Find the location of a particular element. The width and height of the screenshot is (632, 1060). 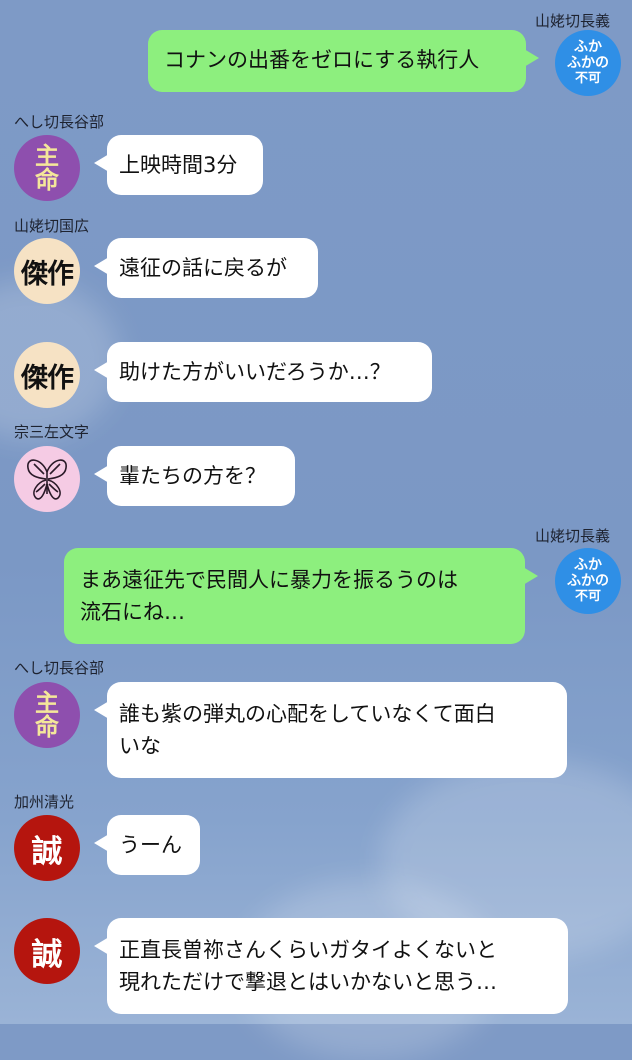

message-bubble: 誰も紫の弾丸の心配をしていなくて面白 いな is located at coordinates (330, 730).